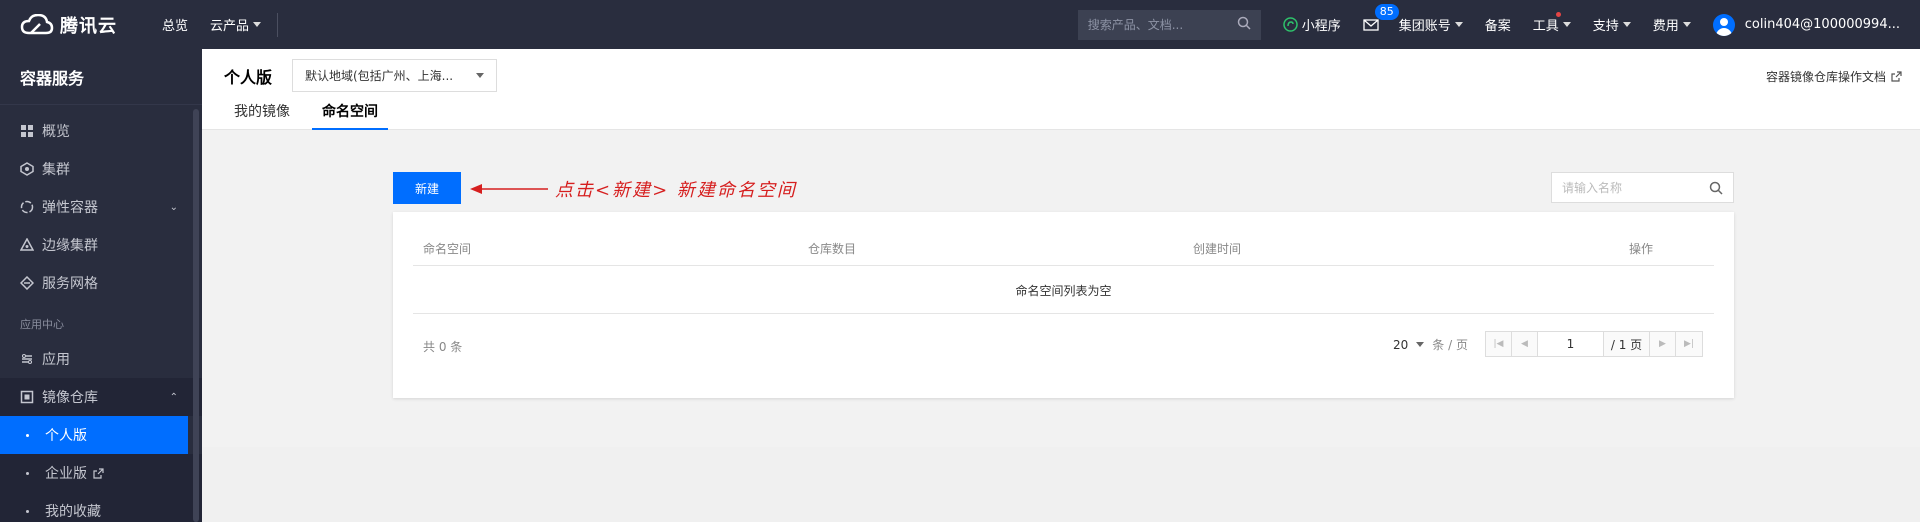 The height and width of the screenshot is (522, 1920). I want to click on nav-products: 云产品, so click(236, 24).